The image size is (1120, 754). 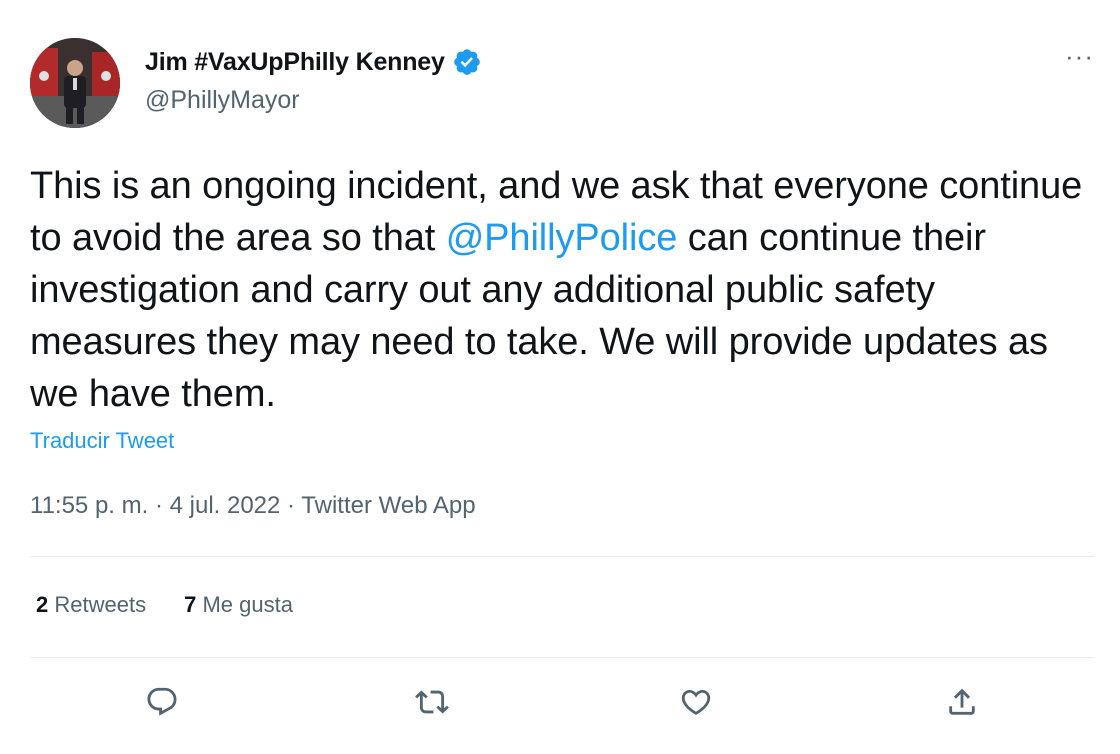 I want to click on retweets-stat: 2 Retweets, so click(x=91, y=605).